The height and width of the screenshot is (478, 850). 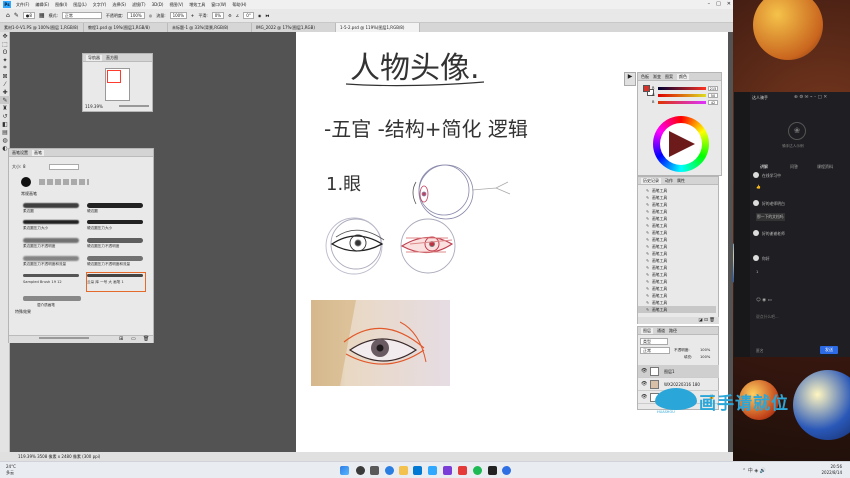 What do you see at coordinates (682, 95) in the screenshot?
I see `green-slider` at bounding box center [682, 95].